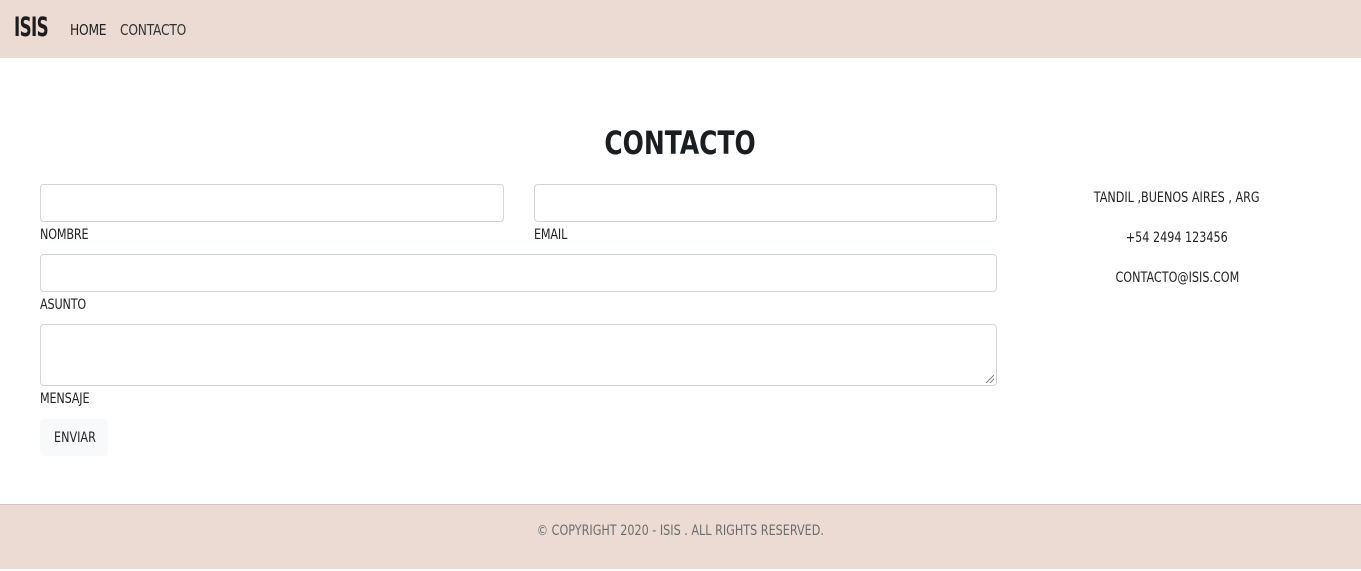 The width and height of the screenshot is (1361, 571). I want to click on contact-address: TANDIL ,BUENOS AIRES , ARG, so click(1177, 198).